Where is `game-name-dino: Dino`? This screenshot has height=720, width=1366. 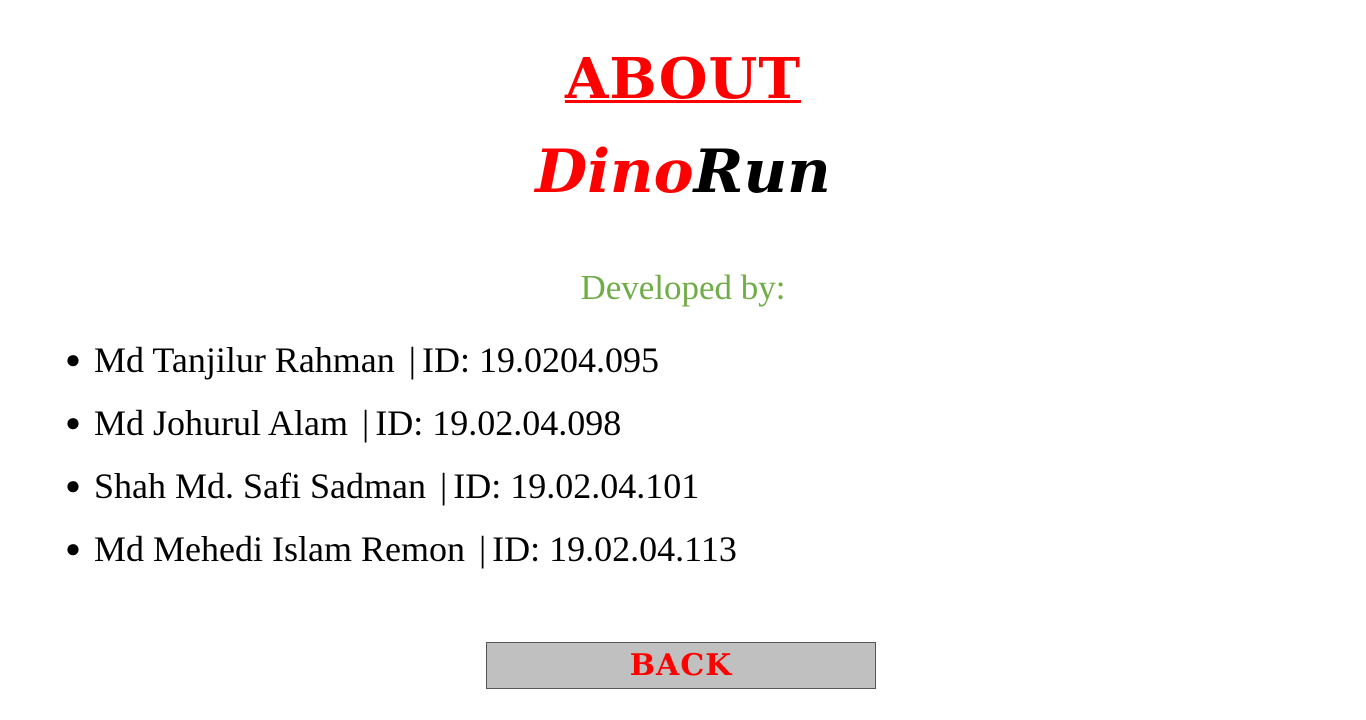
game-name-dino: Dino is located at coordinates (614, 172).